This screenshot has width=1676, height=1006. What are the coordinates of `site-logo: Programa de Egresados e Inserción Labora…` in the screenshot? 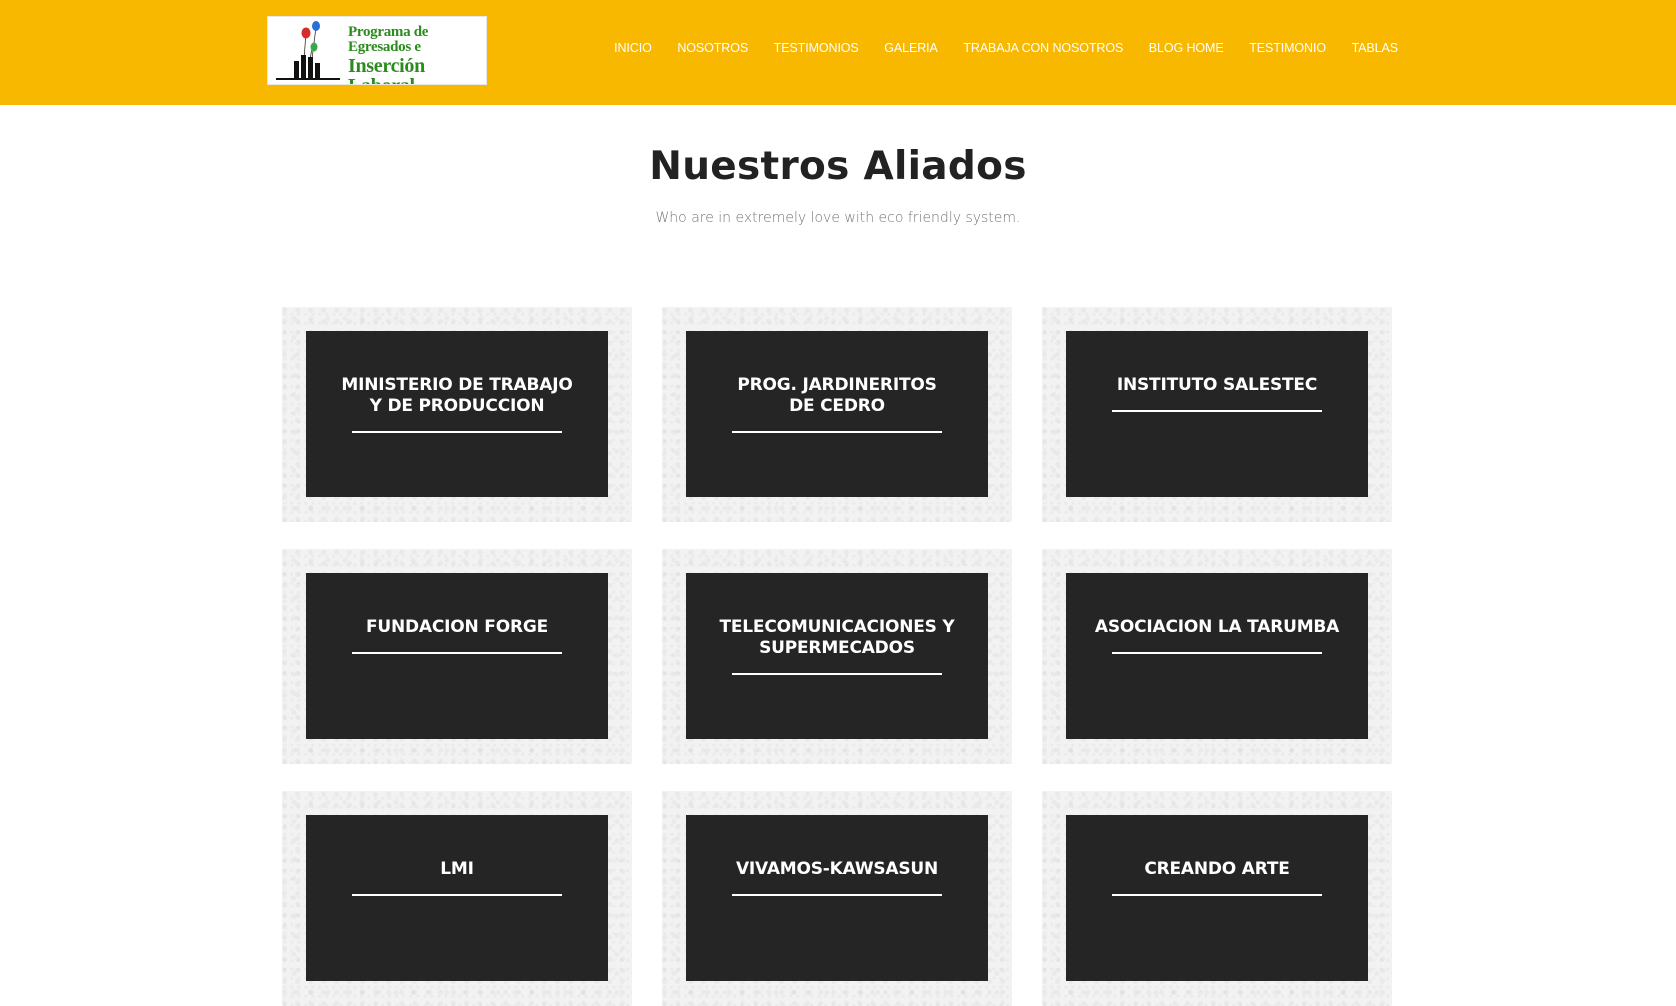 It's located at (377, 50).